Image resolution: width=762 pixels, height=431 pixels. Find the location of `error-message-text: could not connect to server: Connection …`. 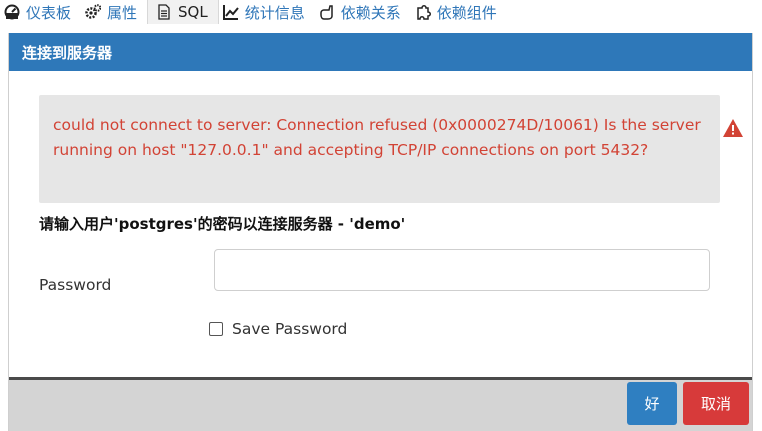

error-message-text: could not connect to server: Connection … is located at coordinates (377, 137).